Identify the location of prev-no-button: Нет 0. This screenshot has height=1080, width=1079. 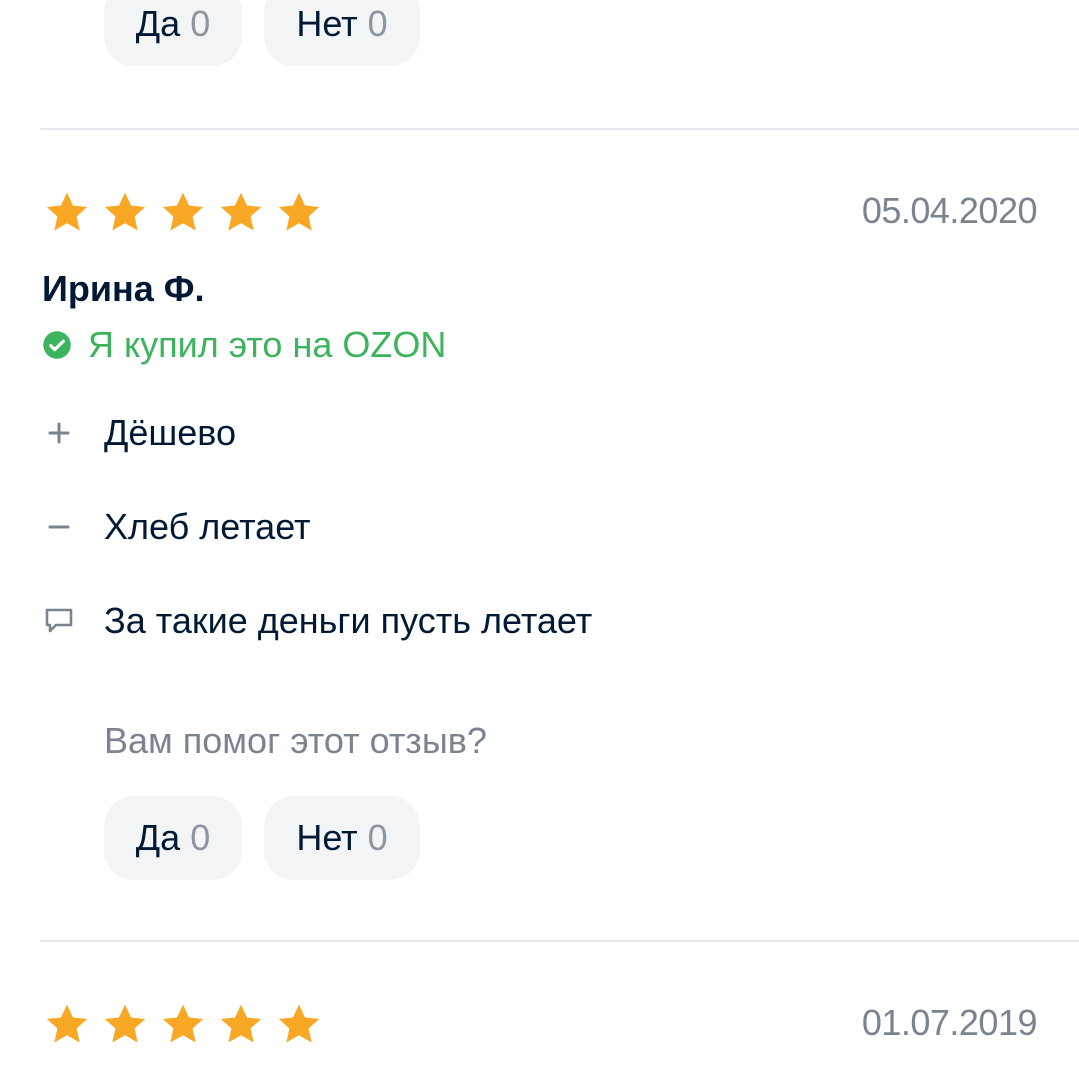
(342, 33).